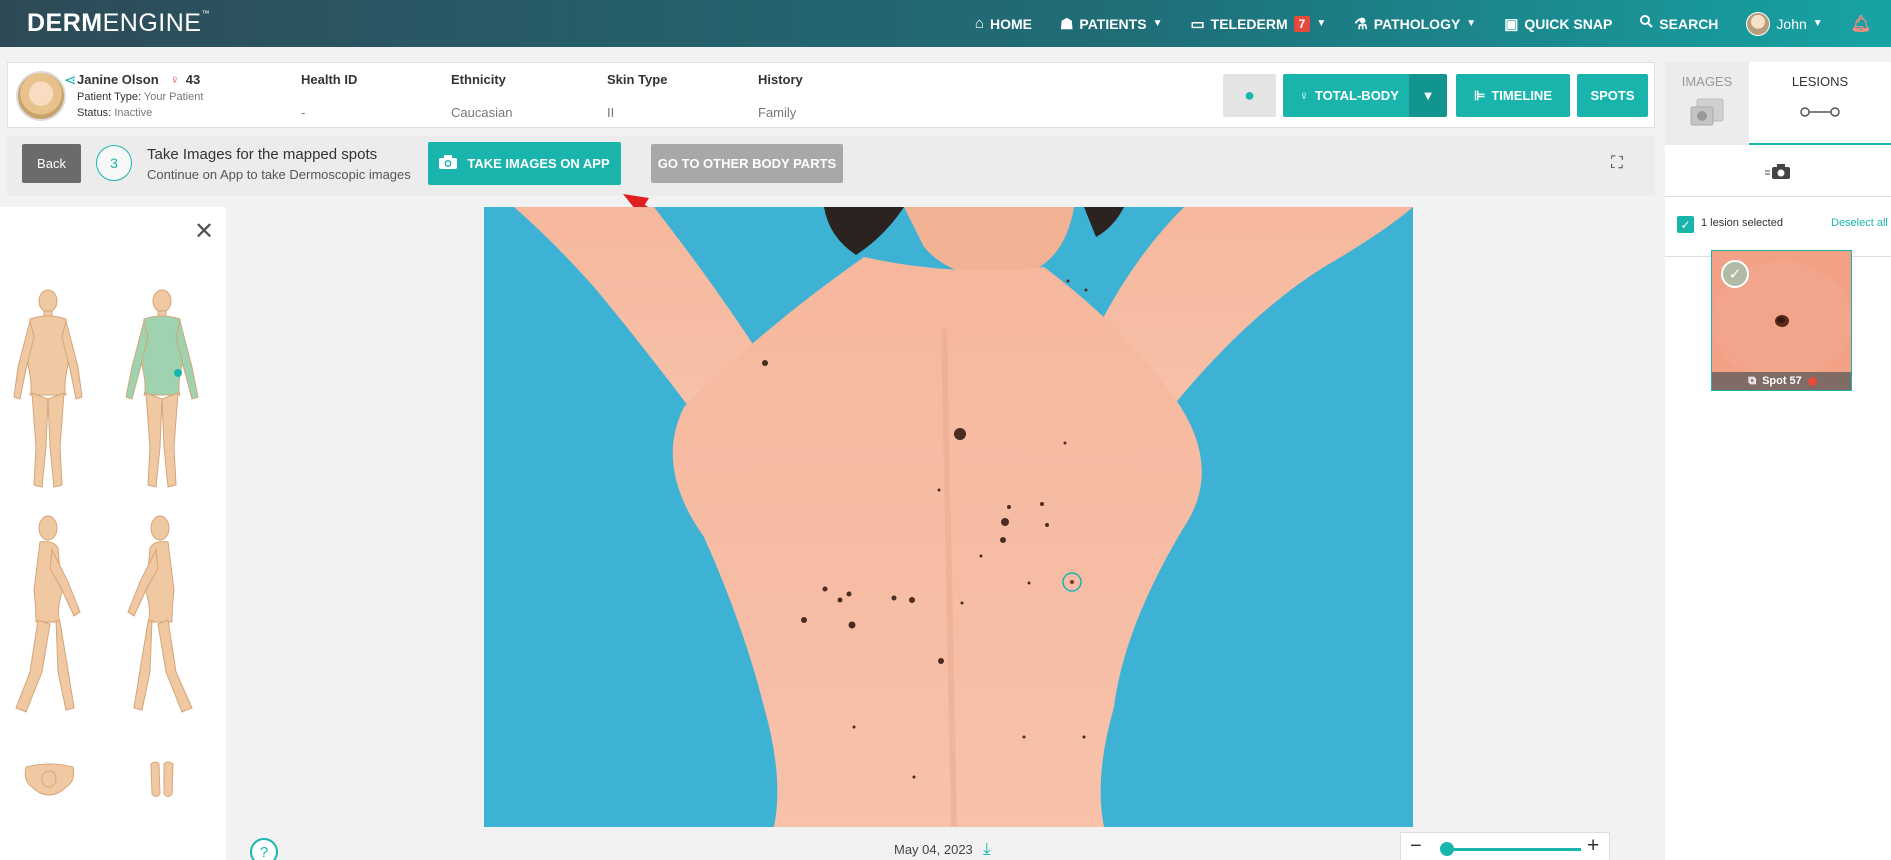  I want to click on images-icon, so click(1707, 112).